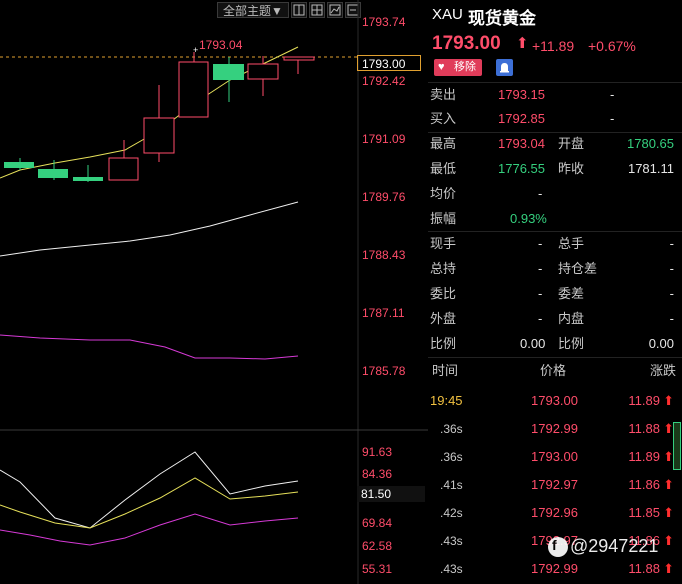  Describe the element at coordinates (553, 46) in the screenshot. I see `price-change: +11.89` at that location.